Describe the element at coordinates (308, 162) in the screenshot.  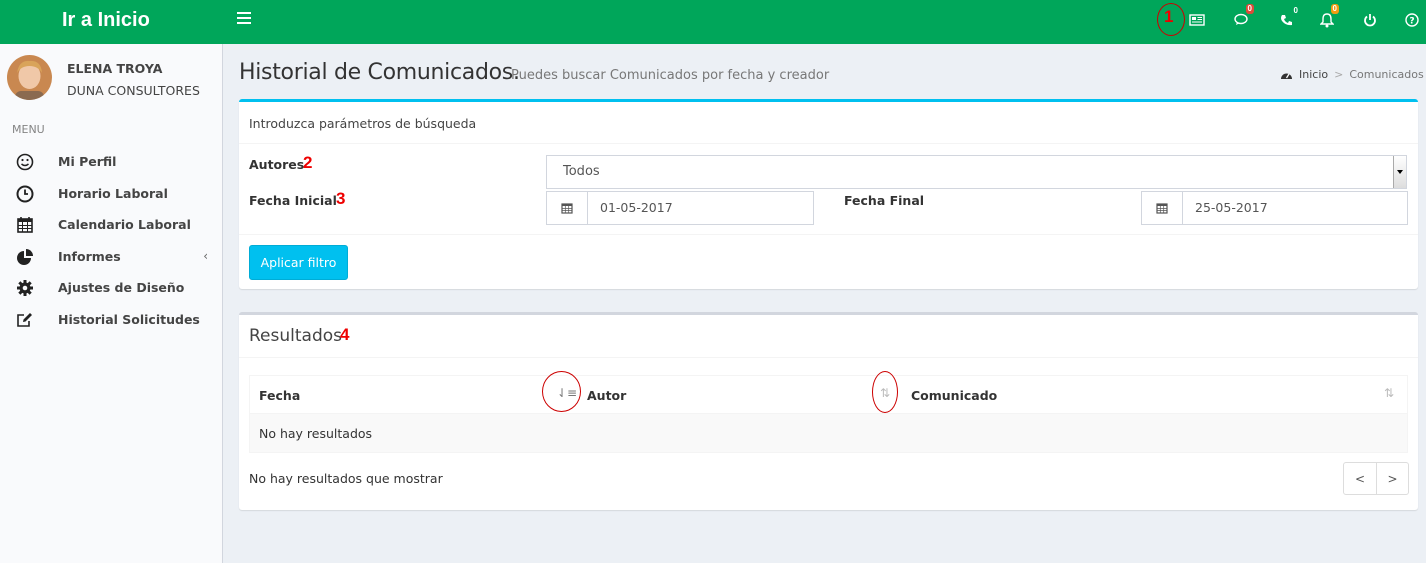
I see `annotation-number-2: 2` at that location.